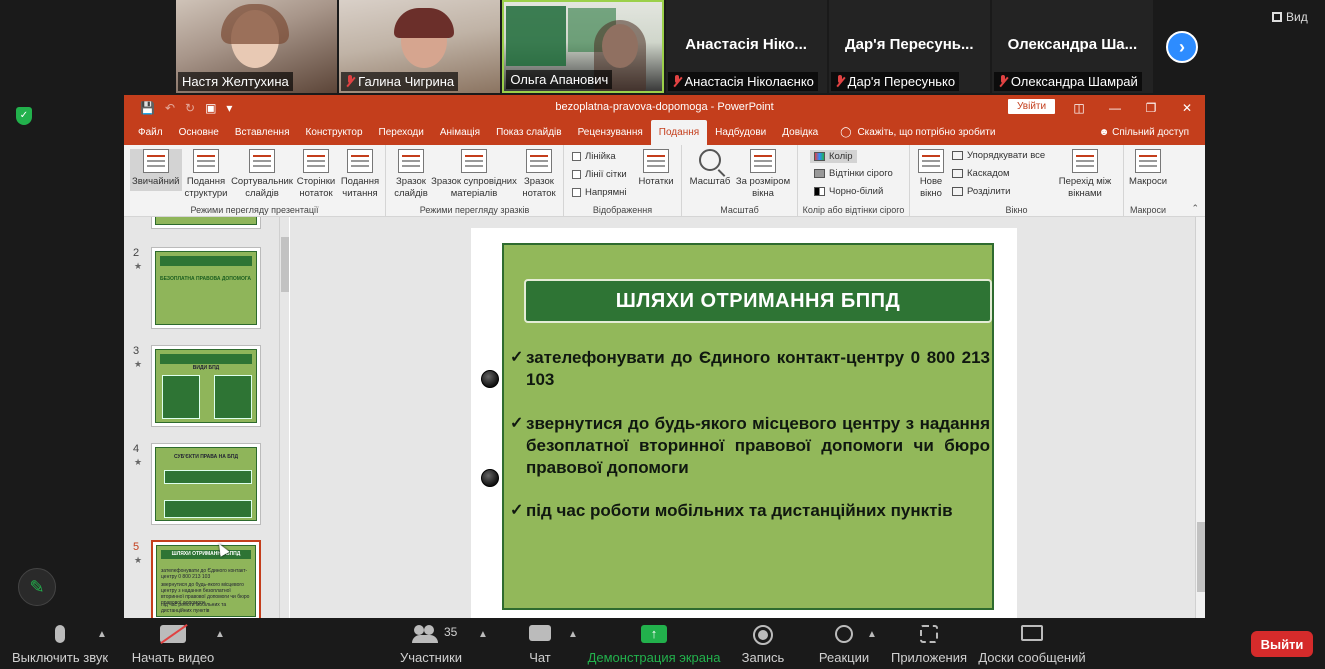 The image size is (1325, 669). I want to click on slide-thumbnail: ВИДИ БПД, so click(206, 386).